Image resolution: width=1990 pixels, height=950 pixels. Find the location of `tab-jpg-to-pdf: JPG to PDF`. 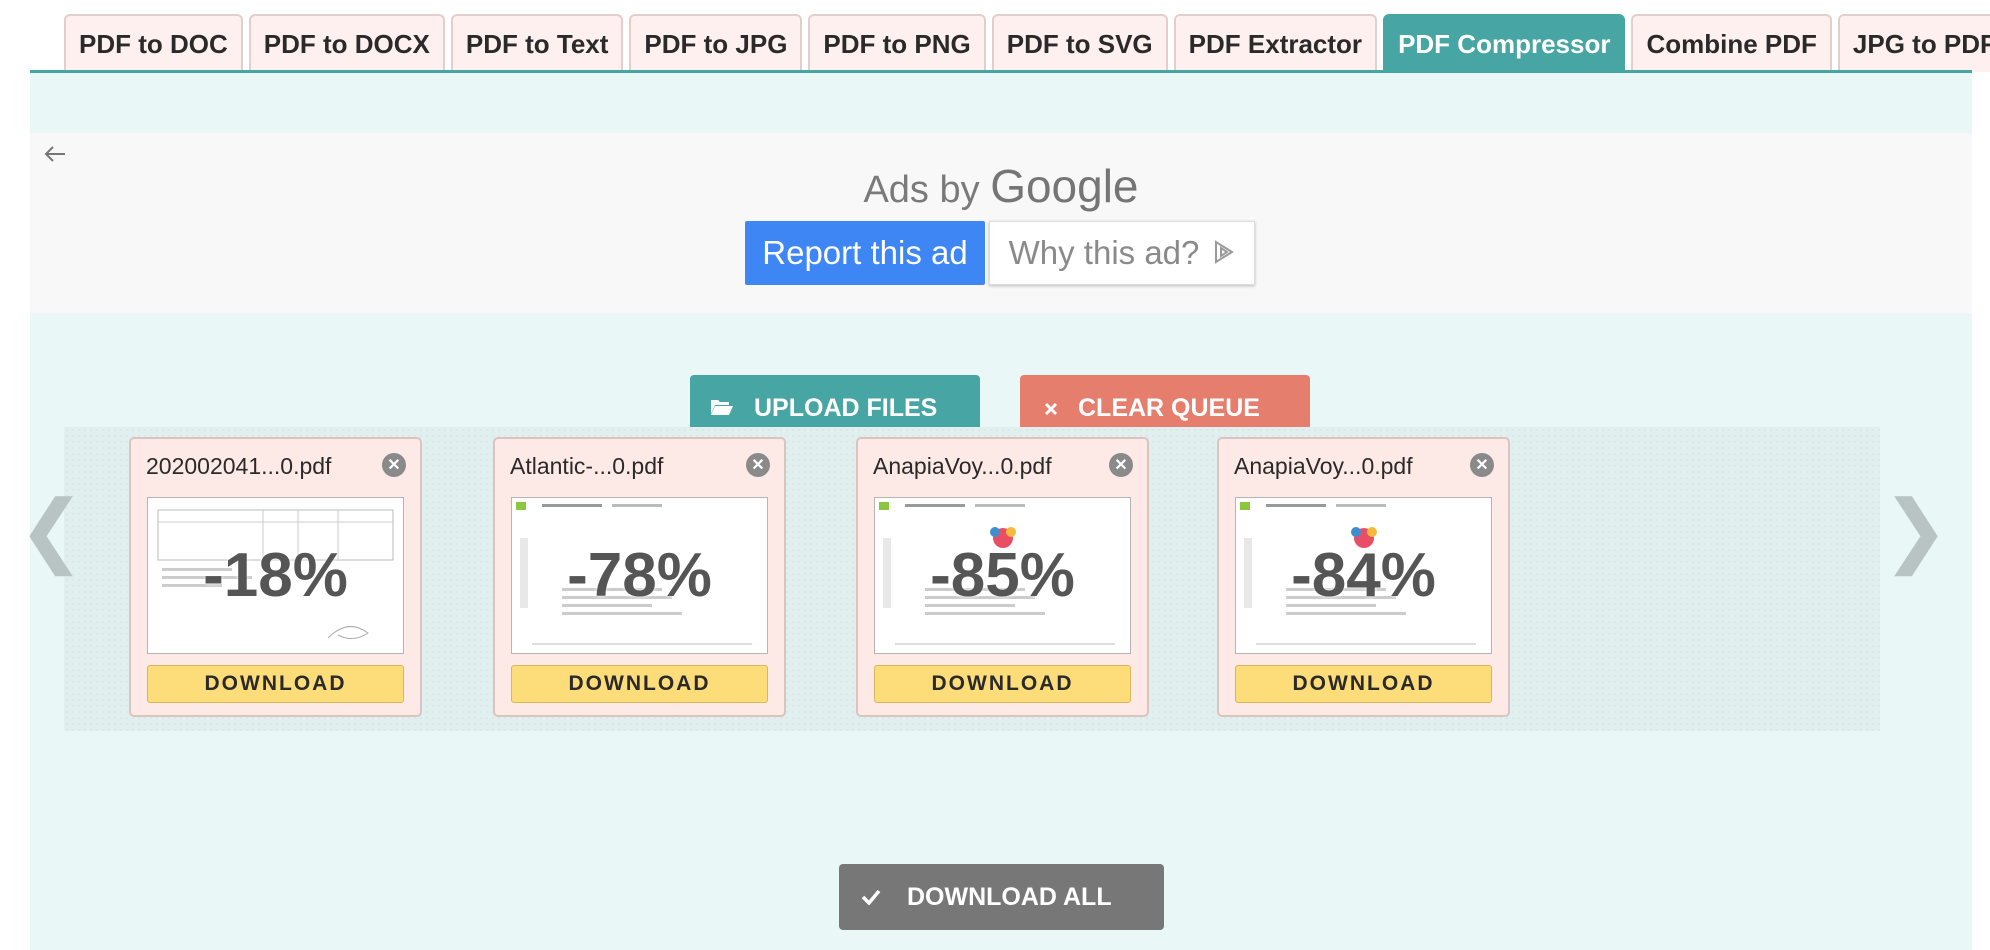

tab-jpg-to-pdf: JPG to PDF is located at coordinates (1913, 43).